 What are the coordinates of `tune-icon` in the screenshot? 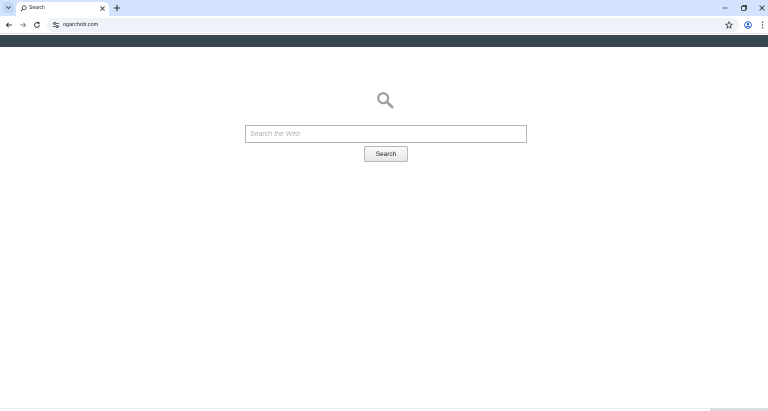 It's located at (56, 25).